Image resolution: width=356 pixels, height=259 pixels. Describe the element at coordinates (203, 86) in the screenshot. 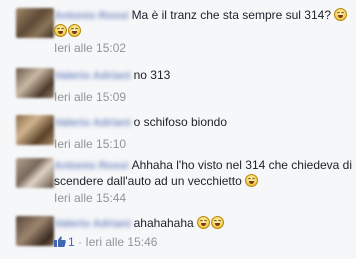

I see `comment-body: Valerio Adriani no 313 Ieri alle 15:09` at that location.